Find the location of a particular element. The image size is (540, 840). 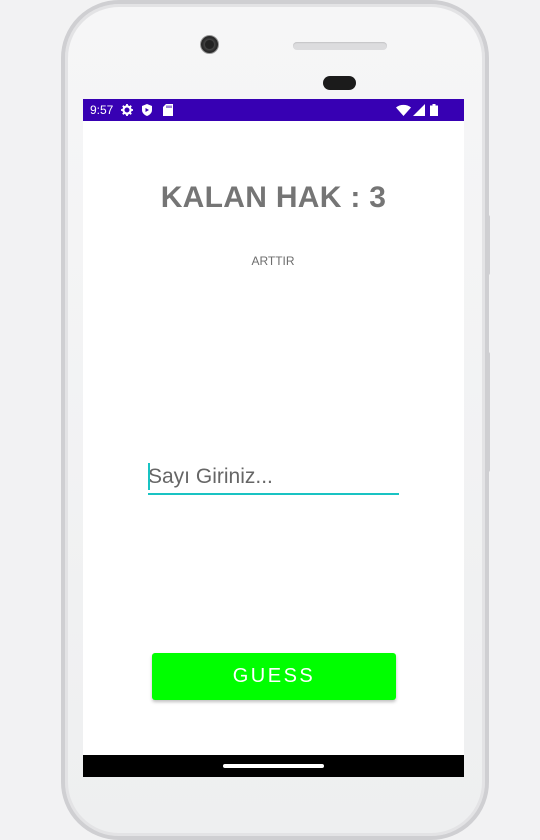

remaining-attempts-title: KALAN HAK : 3 is located at coordinates (273, 197).